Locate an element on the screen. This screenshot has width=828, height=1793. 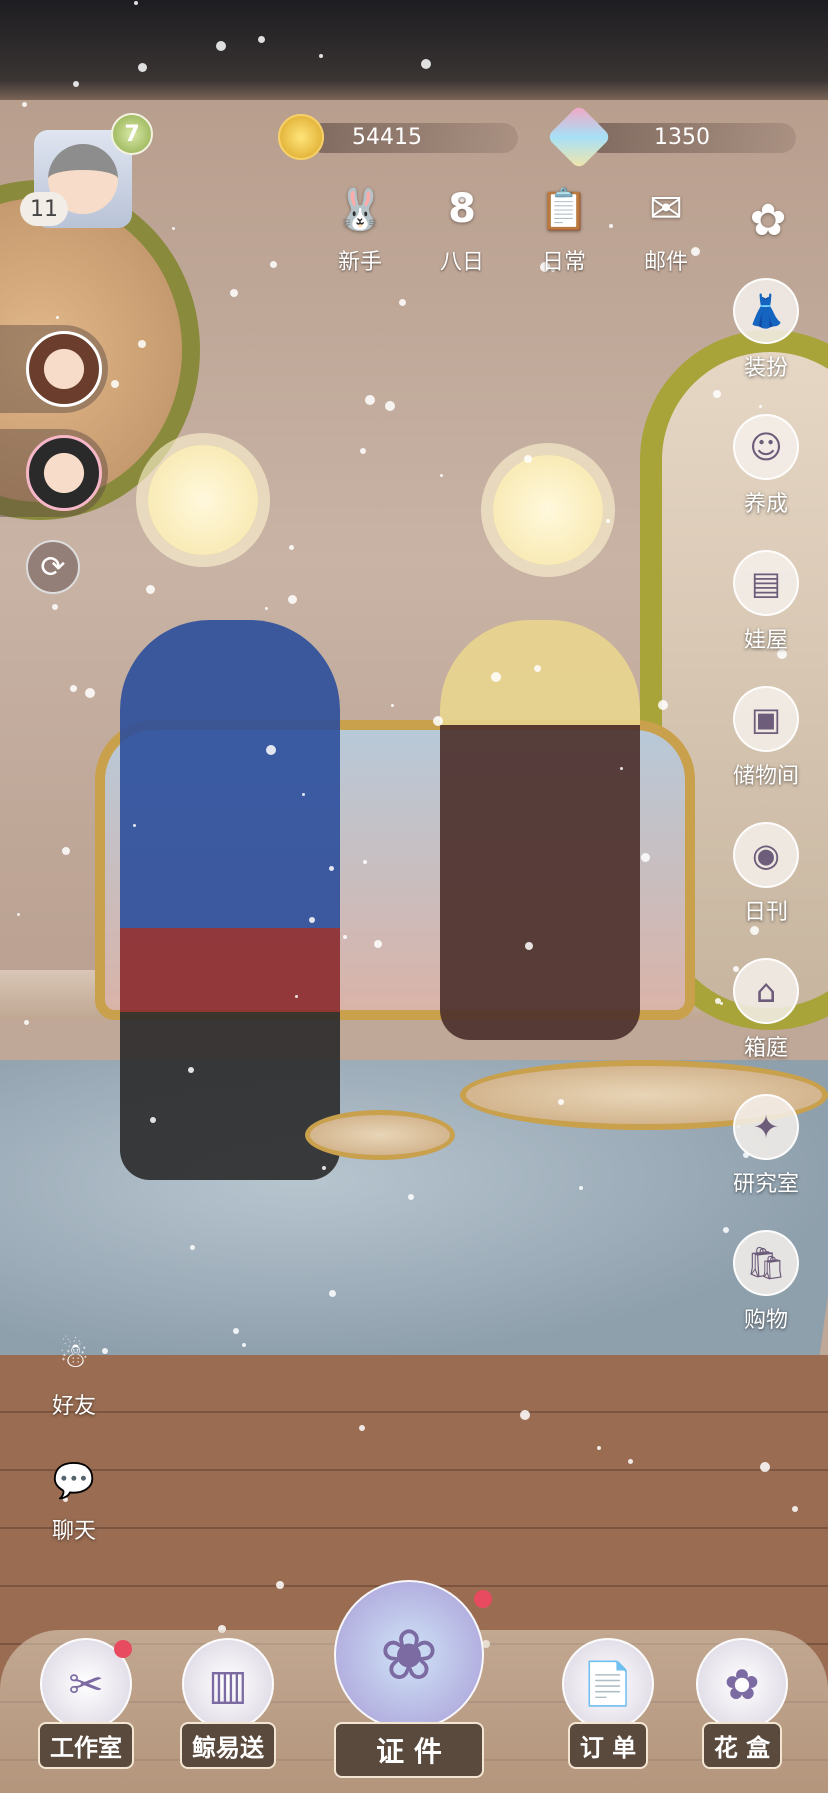
workshop-button: ✂ 工作室 is located at coordinates (86, 1703).